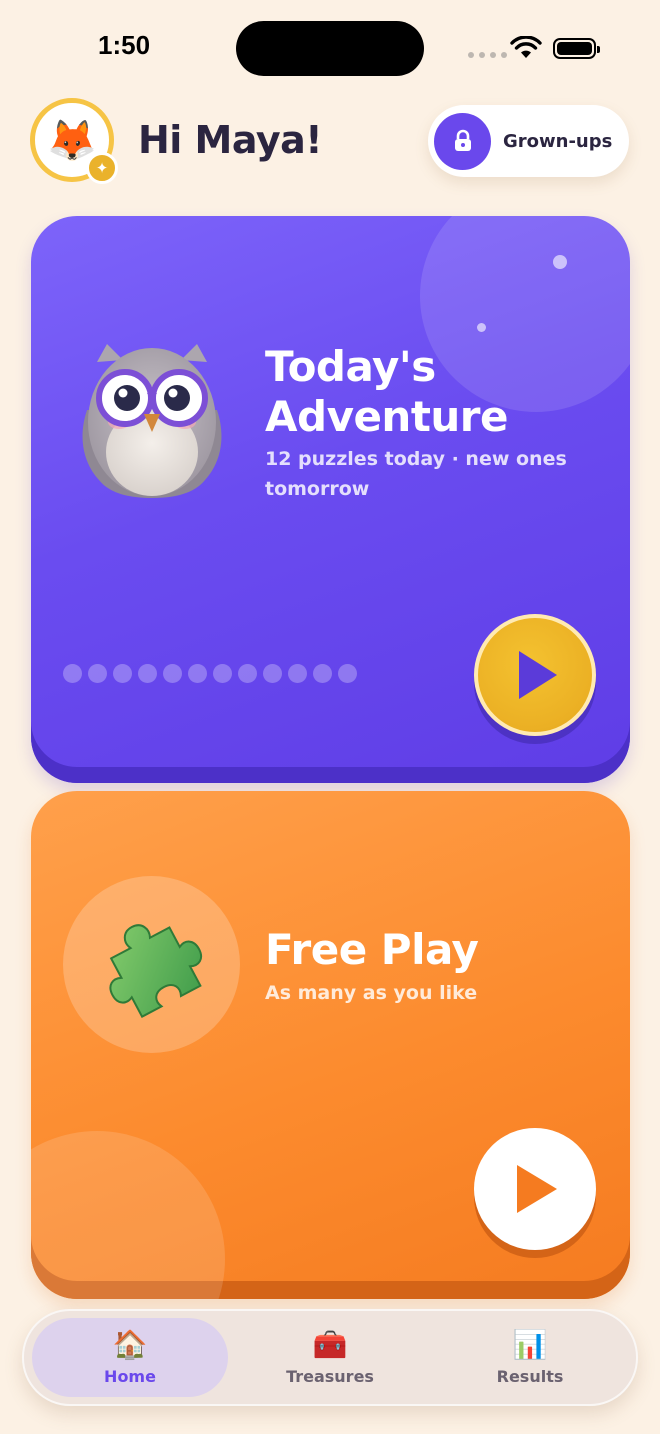  I want to click on house-icon: 🏠, so click(130, 1344).